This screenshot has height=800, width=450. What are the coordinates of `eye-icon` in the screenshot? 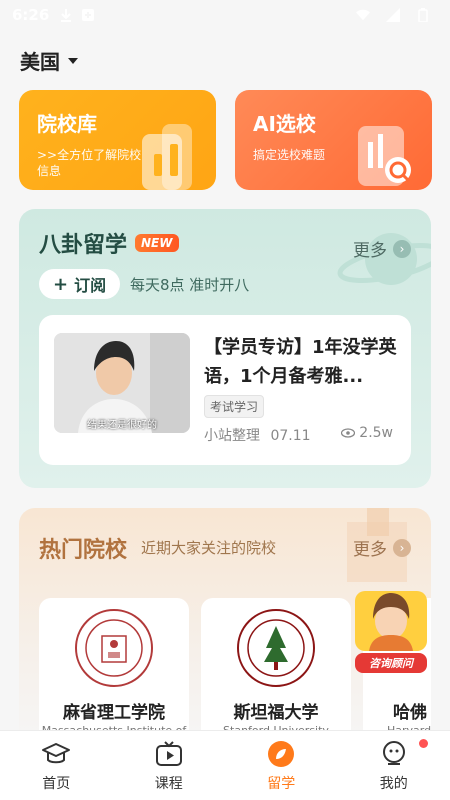 It's located at (348, 433).